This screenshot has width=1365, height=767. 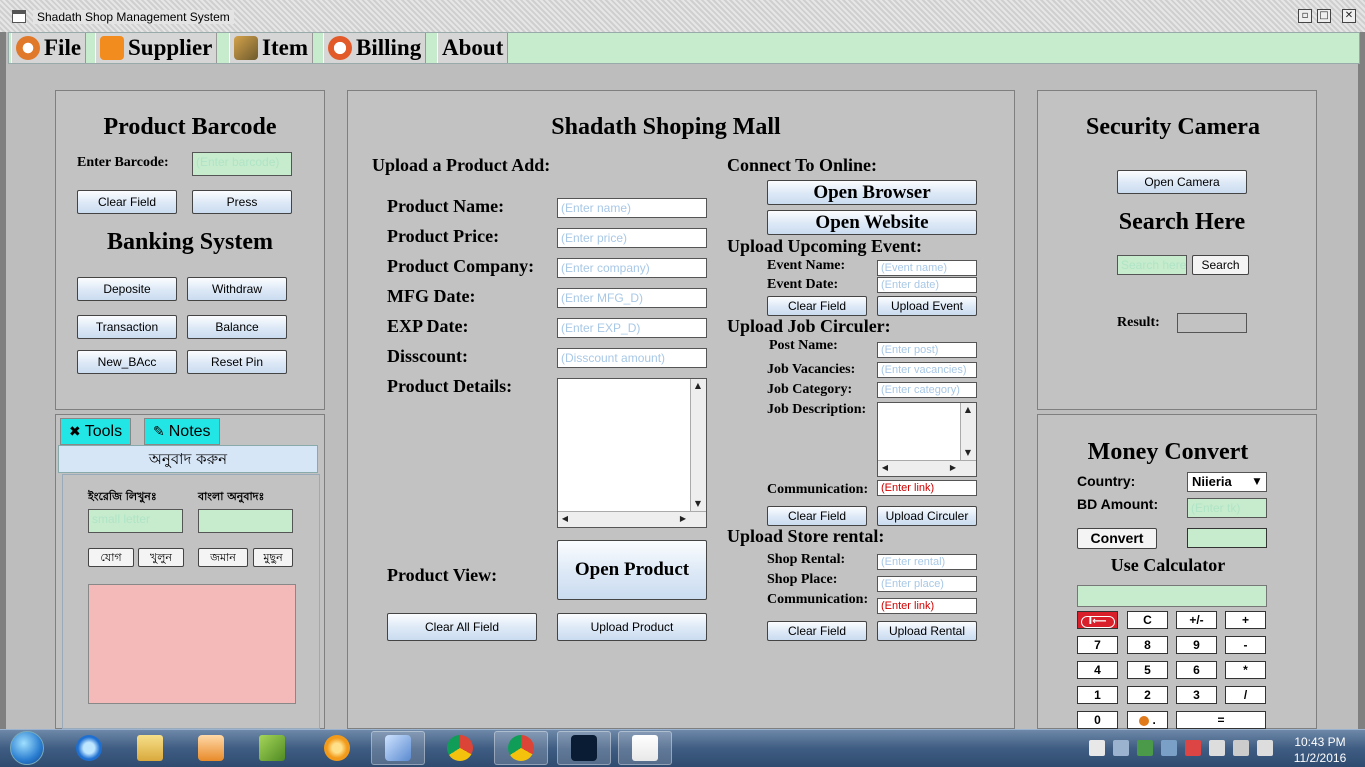 I want to click on bd-amount-input: (Enter tk), so click(x=1227, y=508).